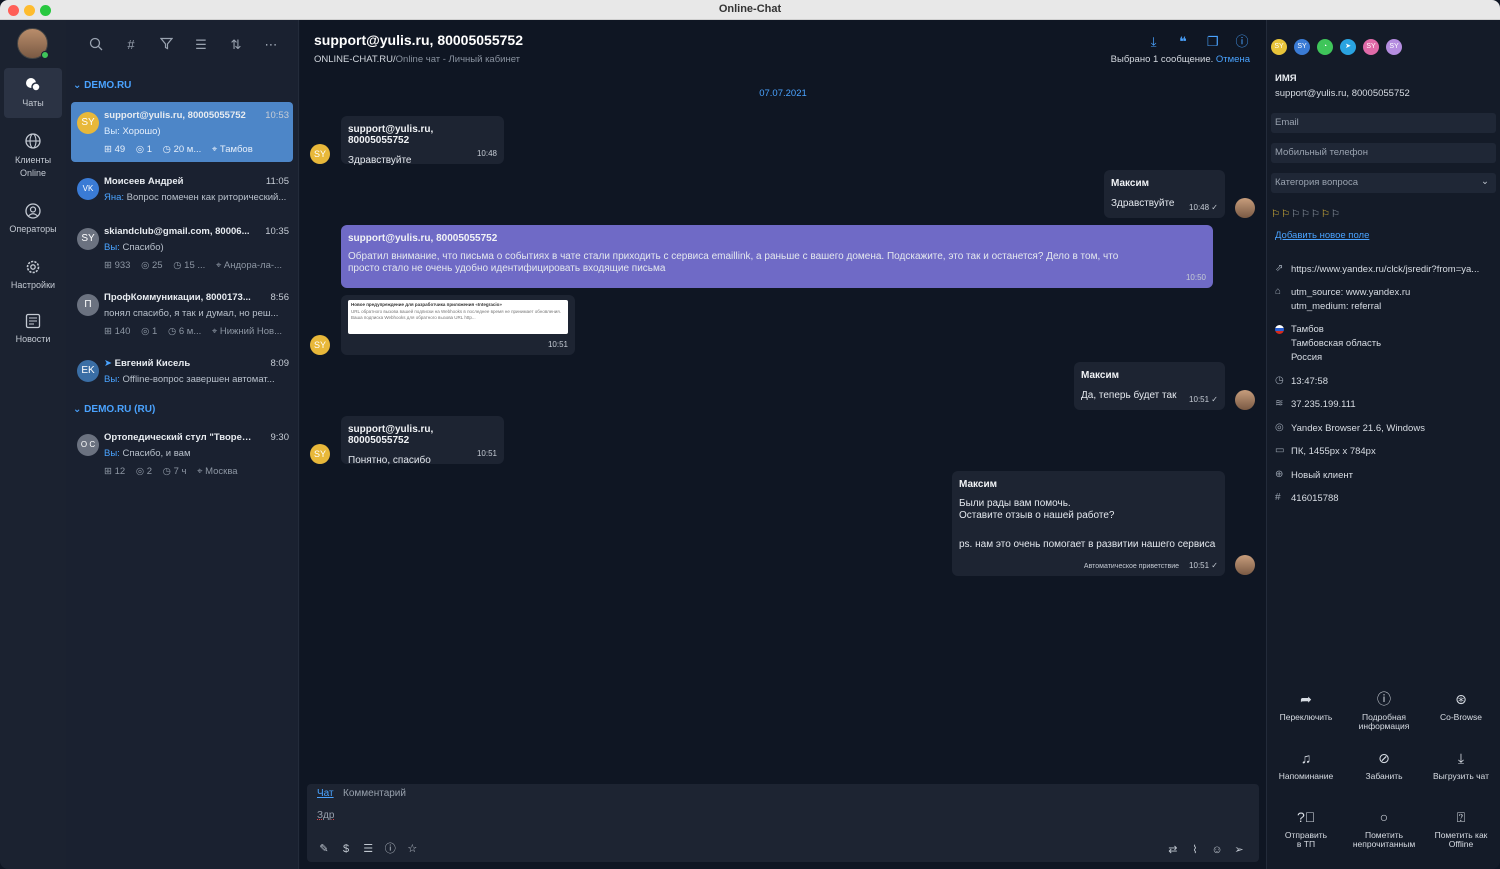 The height and width of the screenshot is (869, 1500). What do you see at coordinates (33, 267) in the screenshot?
I see `gear-icon` at bounding box center [33, 267].